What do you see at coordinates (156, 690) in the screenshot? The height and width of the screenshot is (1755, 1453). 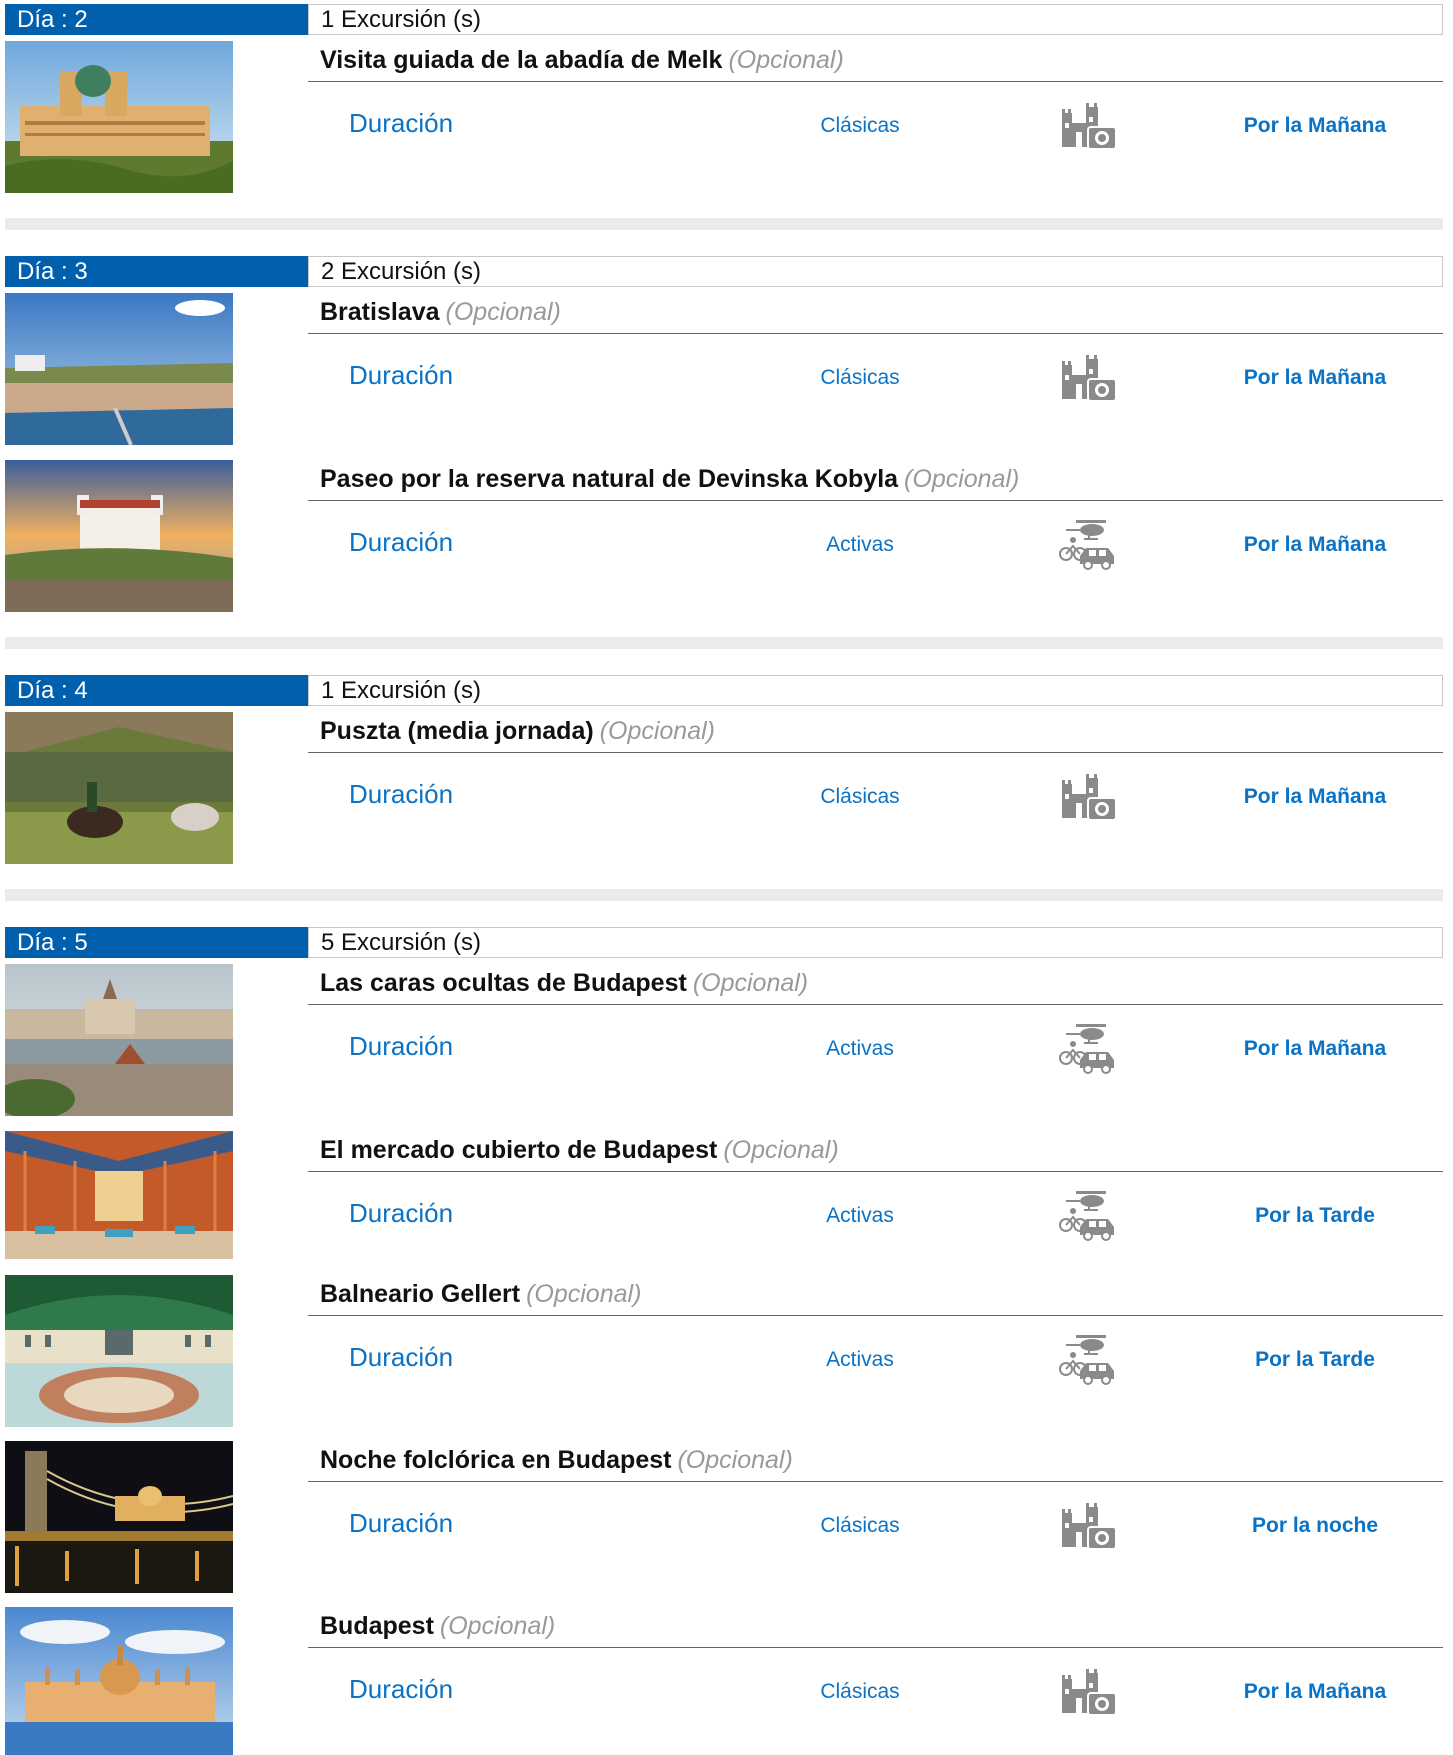 I see `day-label: Día : 4` at bounding box center [156, 690].